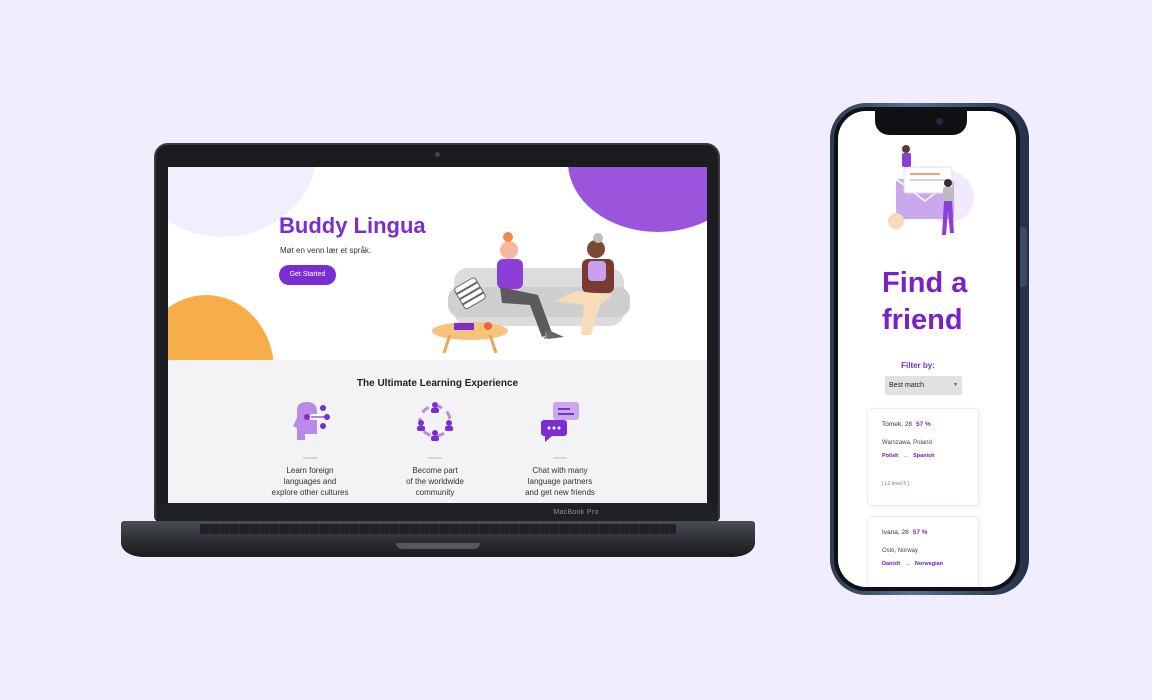 The width and height of the screenshot is (1152, 700). I want to click on feature-community: Become part of the worldwide community, so click(435, 449).